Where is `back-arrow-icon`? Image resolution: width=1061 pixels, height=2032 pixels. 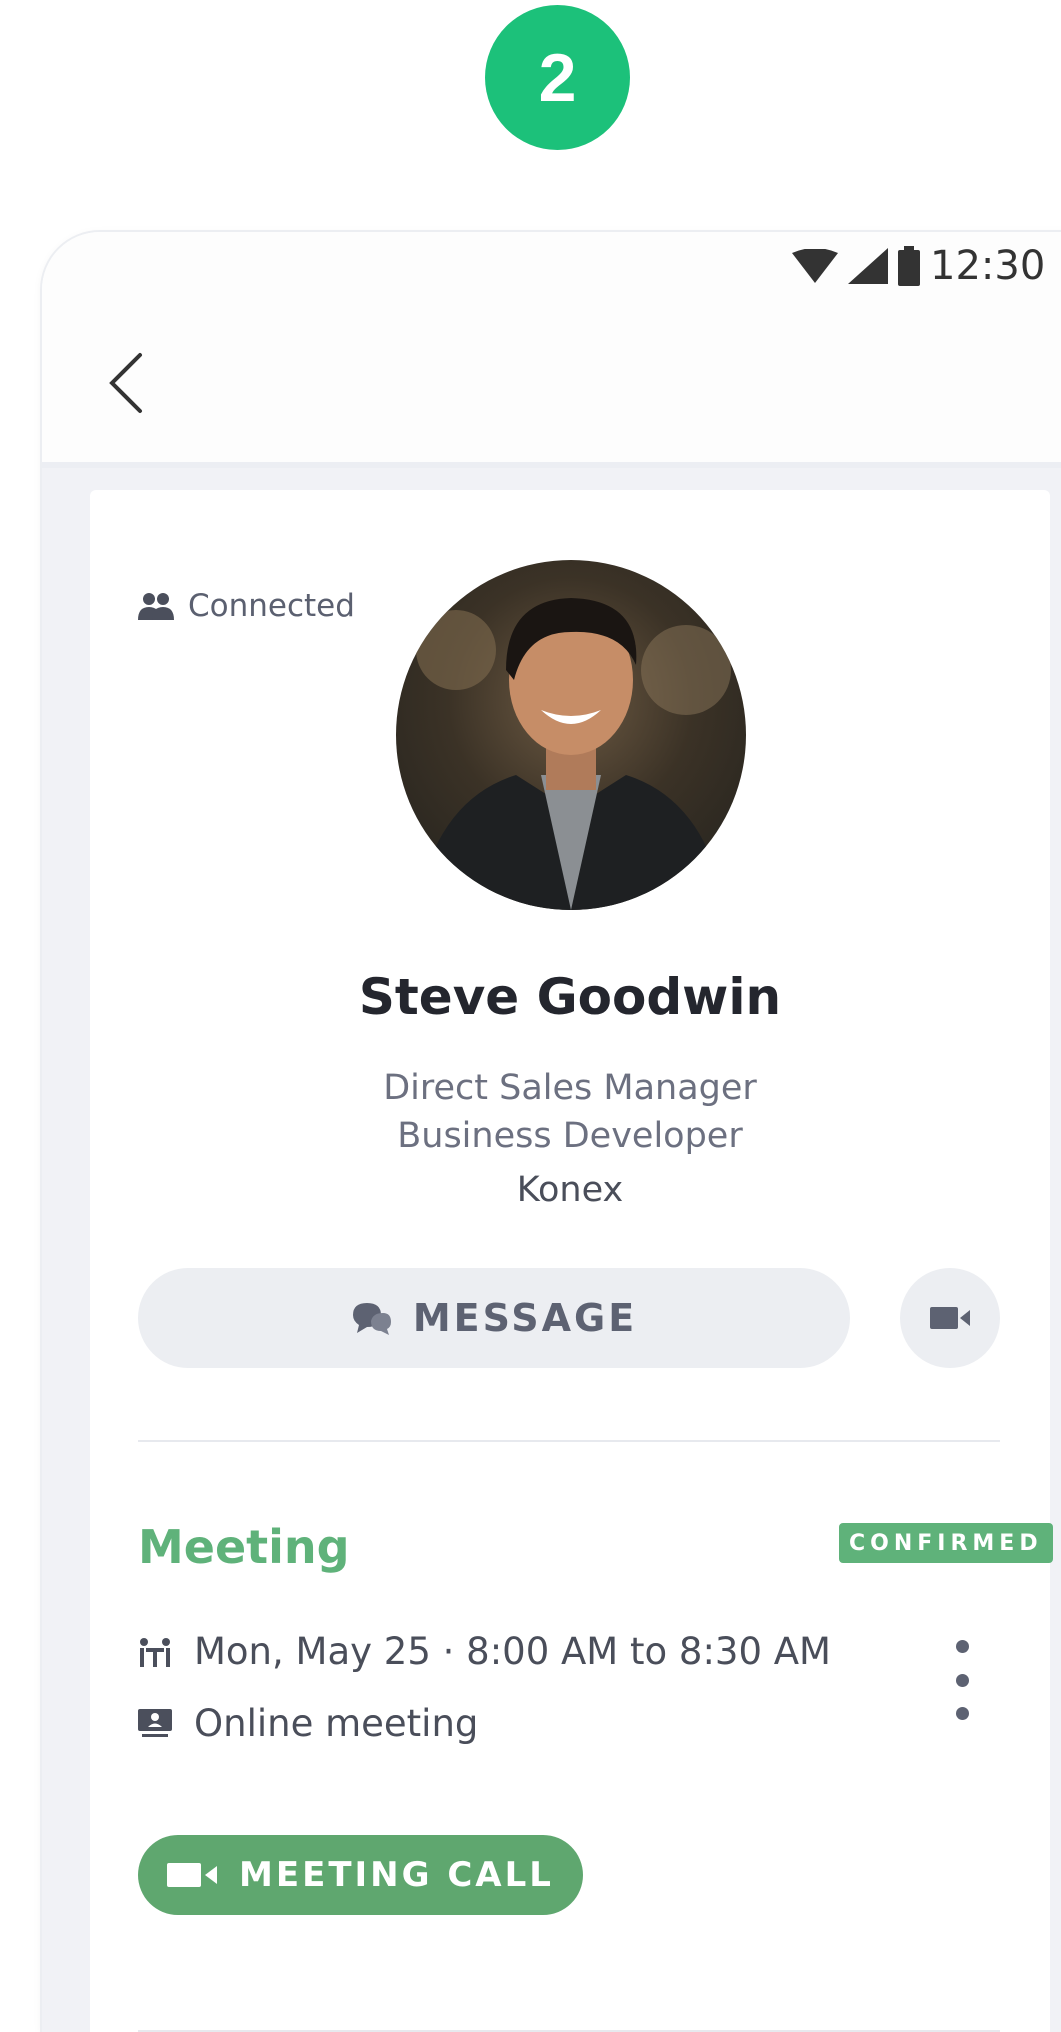 back-arrow-icon is located at coordinates (127, 382).